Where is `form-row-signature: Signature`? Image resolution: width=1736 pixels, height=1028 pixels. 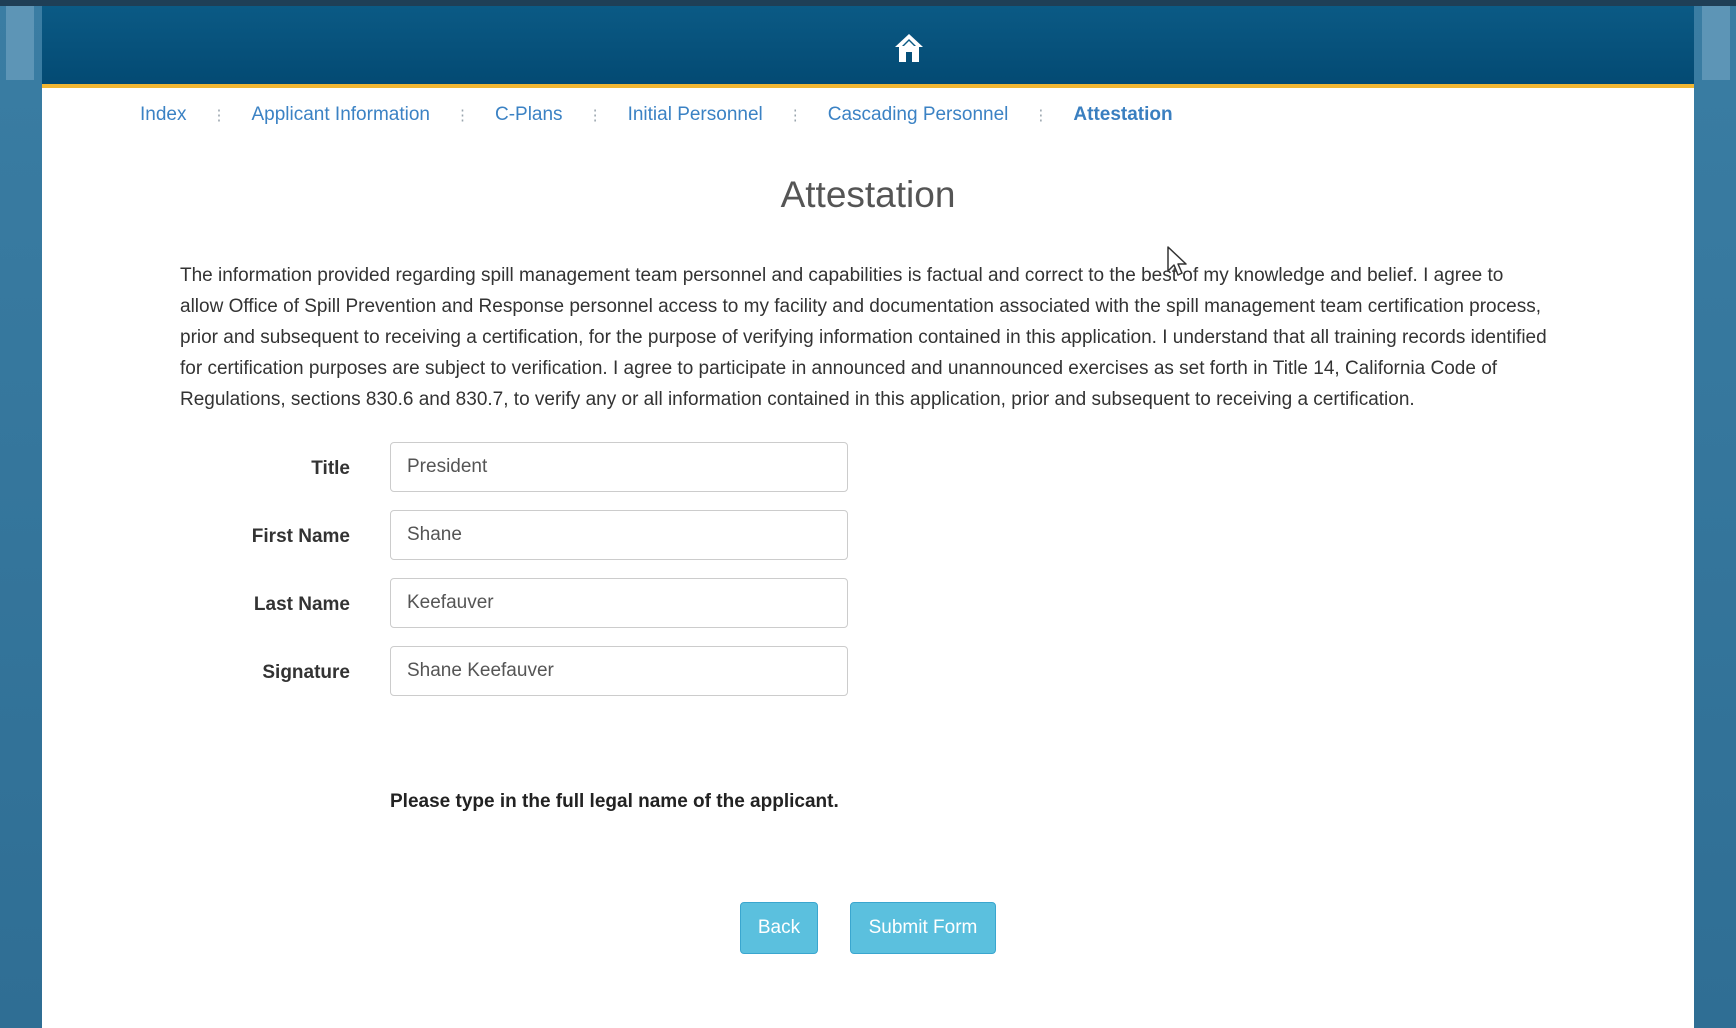 form-row-signature: Signature is located at coordinates (452, 671).